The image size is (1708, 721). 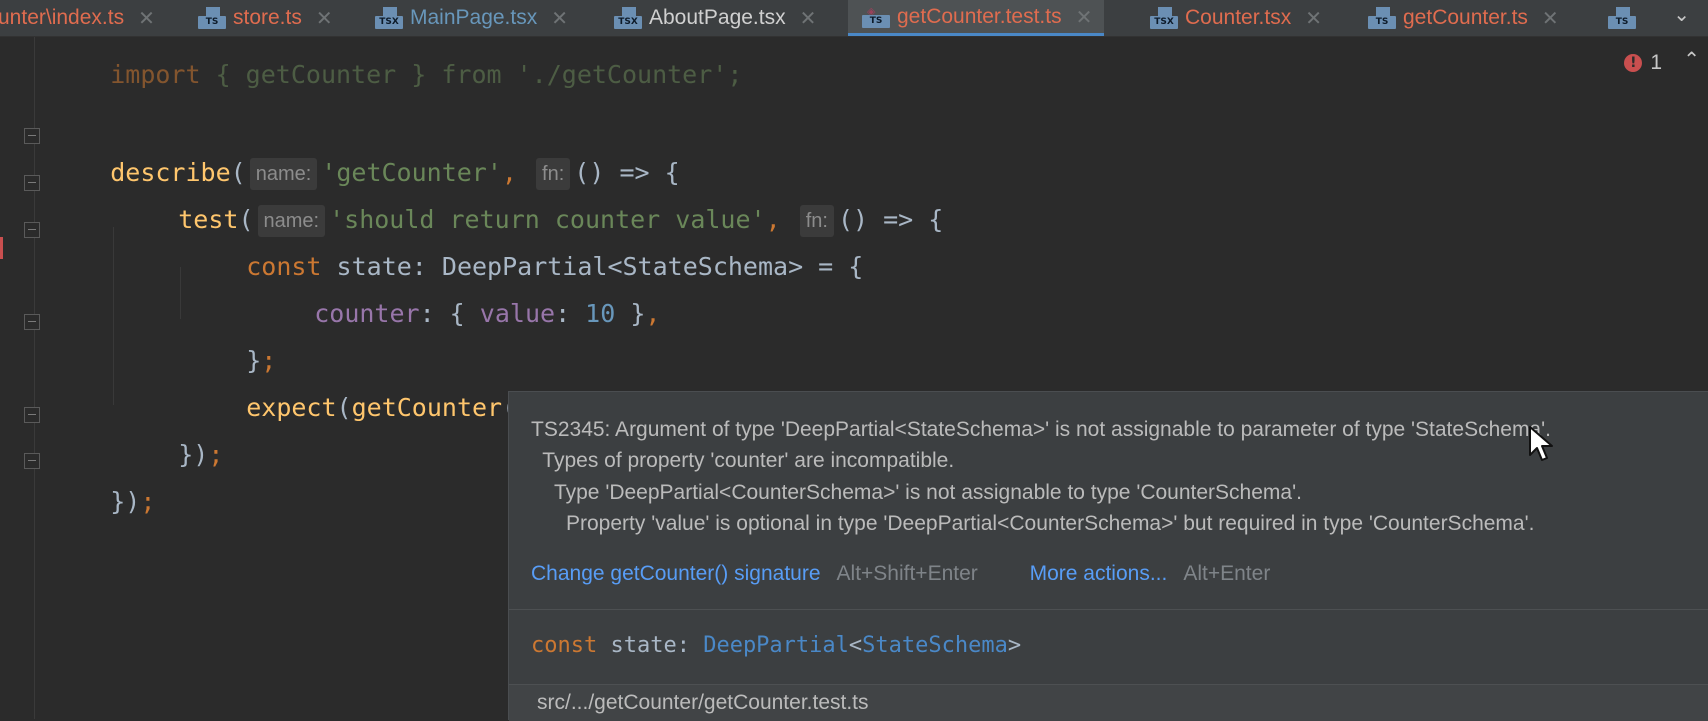 What do you see at coordinates (1681, 14) in the screenshot?
I see `tabs-dropdown-icon: ⌄` at bounding box center [1681, 14].